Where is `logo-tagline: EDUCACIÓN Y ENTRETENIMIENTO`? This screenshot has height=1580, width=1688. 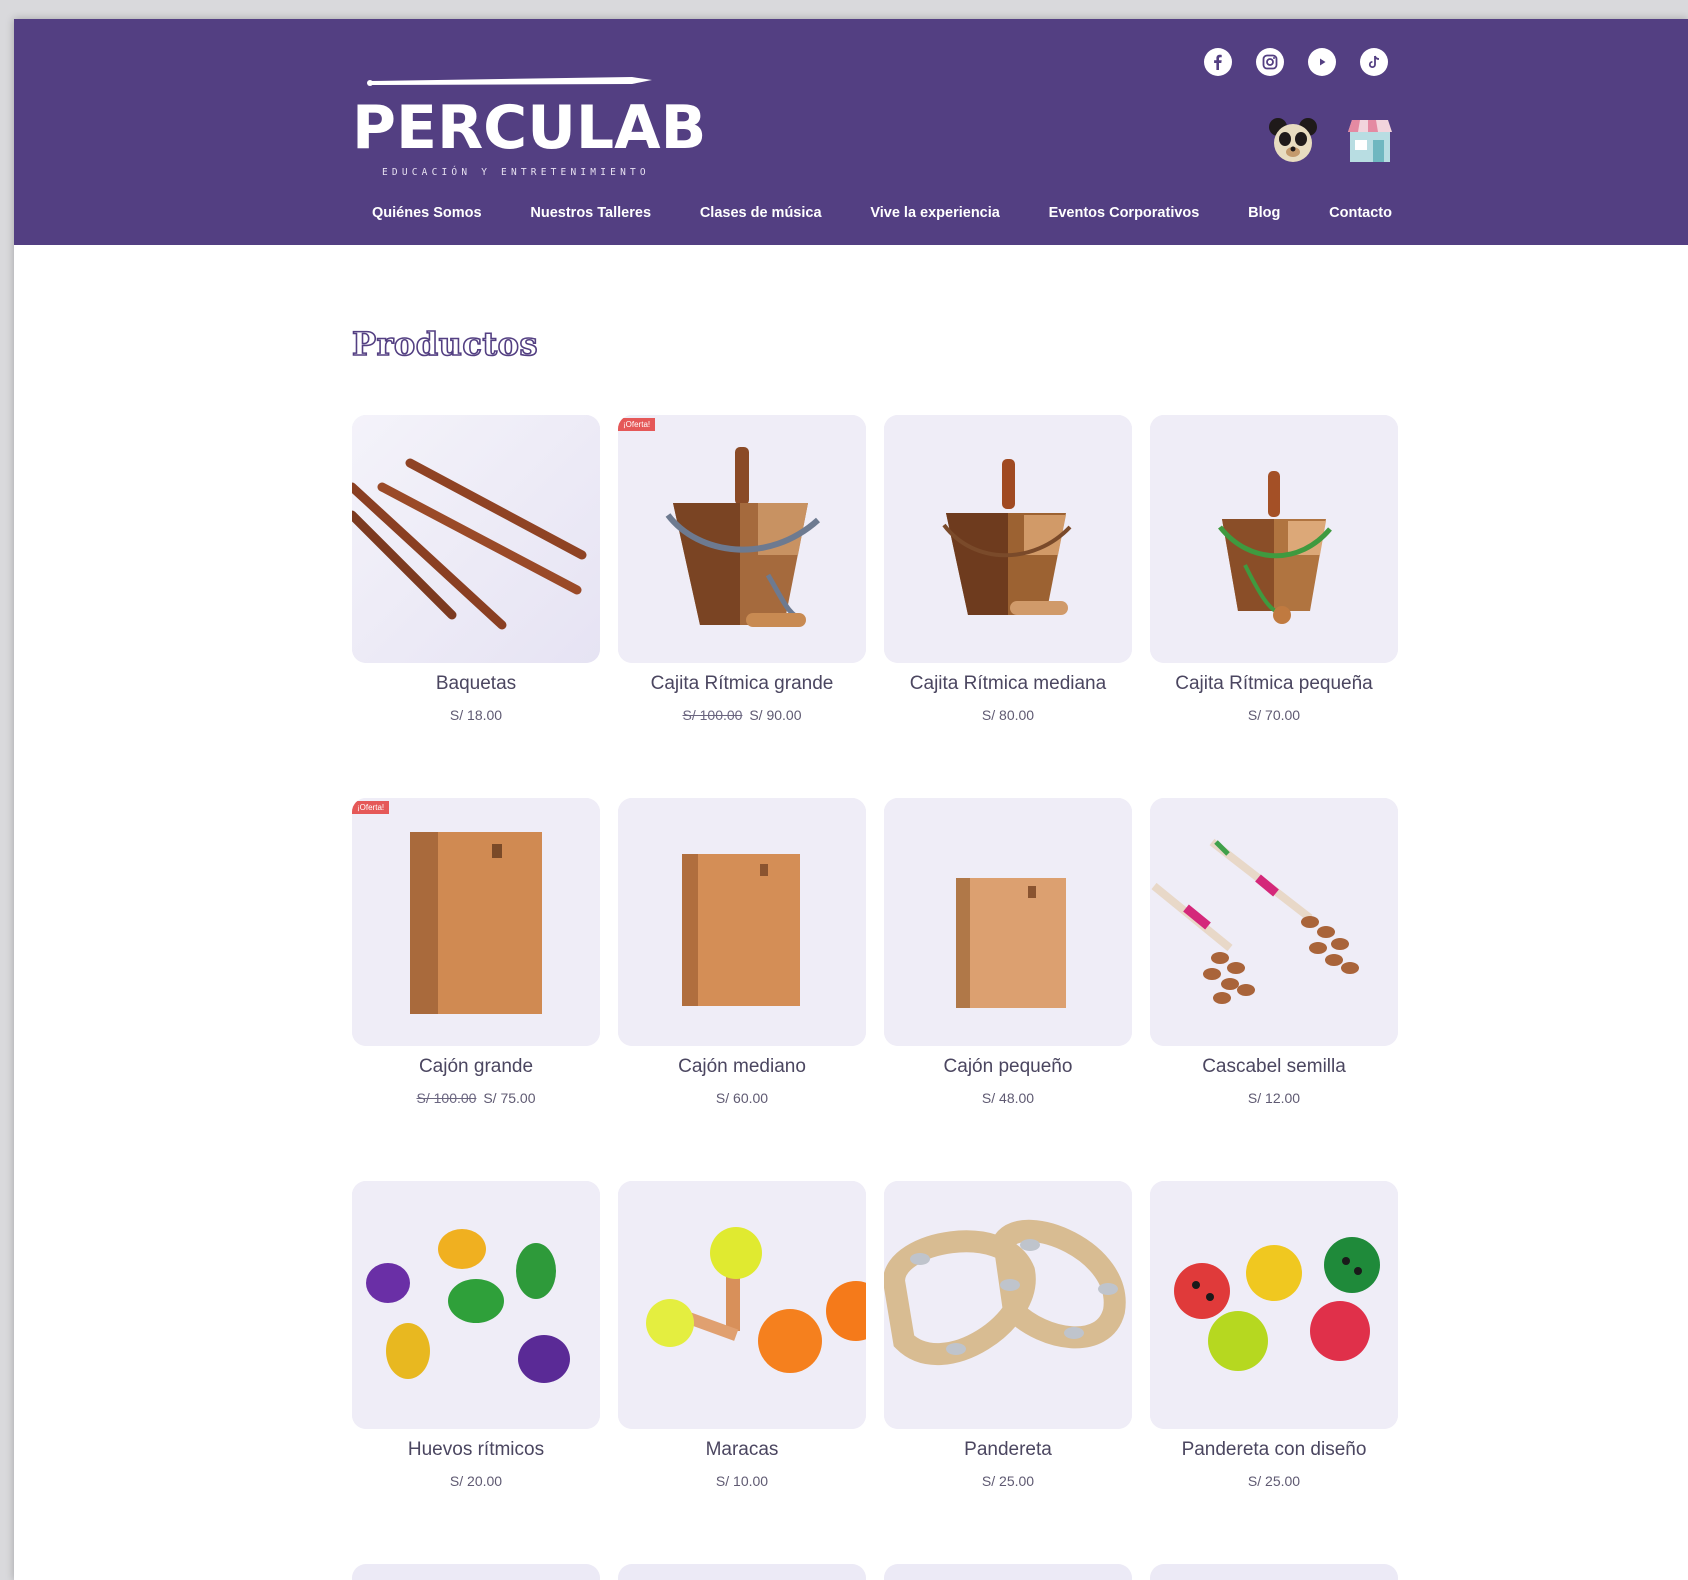 logo-tagline: EDUCACIÓN Y ENTRETENIMIENTO is located at coordinates (516, 172).